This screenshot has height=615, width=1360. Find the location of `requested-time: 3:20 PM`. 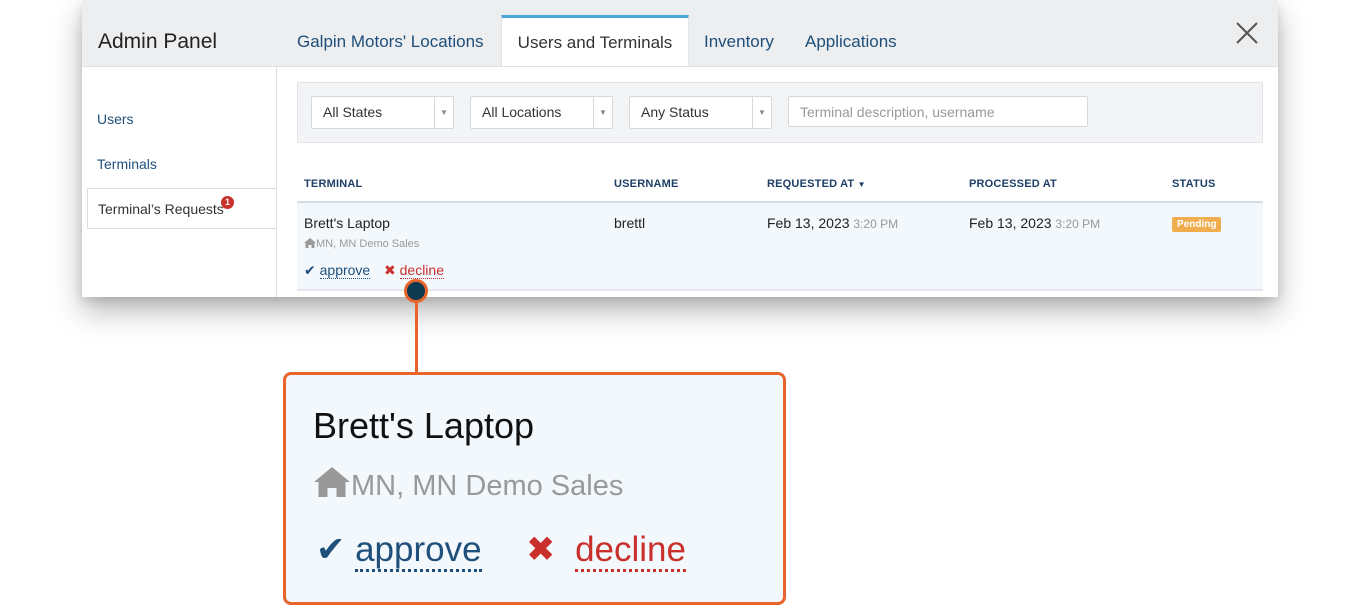

requested-time: 3:20 PM is located at coordinates (876, 224).